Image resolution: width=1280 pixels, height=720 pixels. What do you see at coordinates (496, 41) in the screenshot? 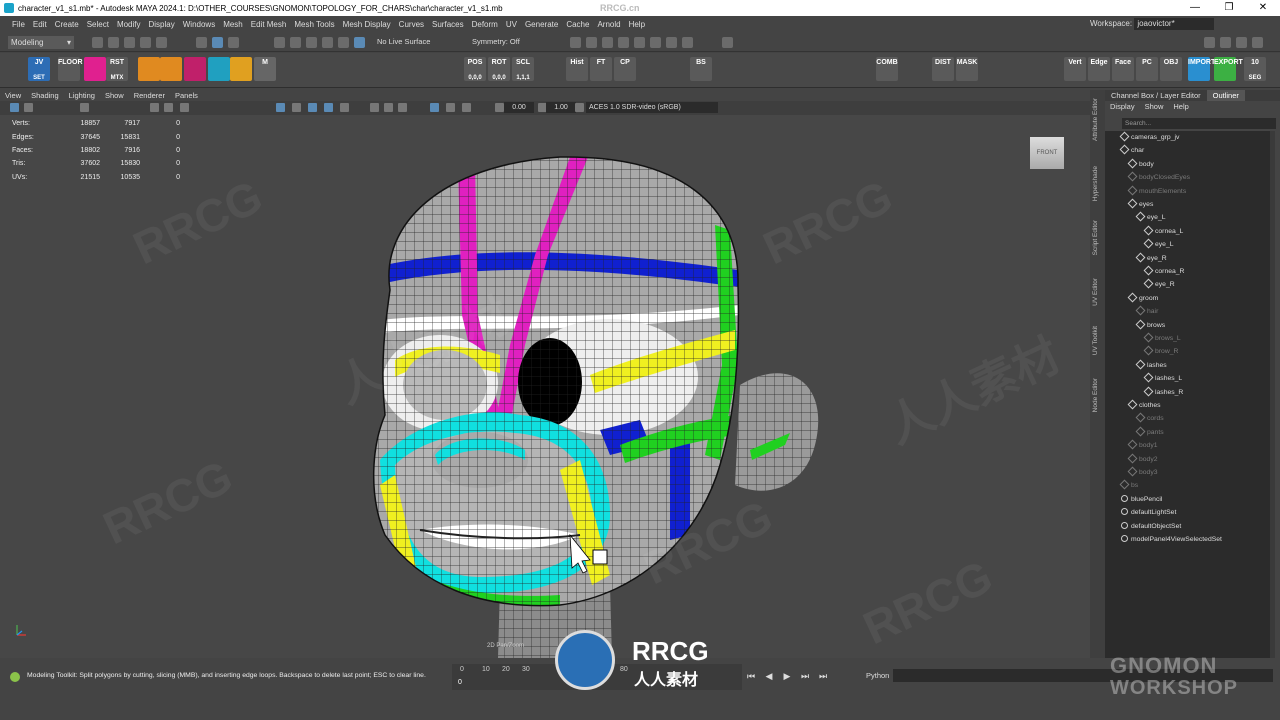
I see `symmetry-dropdown: Symmetry: Off` at bounding box center [496, 41].